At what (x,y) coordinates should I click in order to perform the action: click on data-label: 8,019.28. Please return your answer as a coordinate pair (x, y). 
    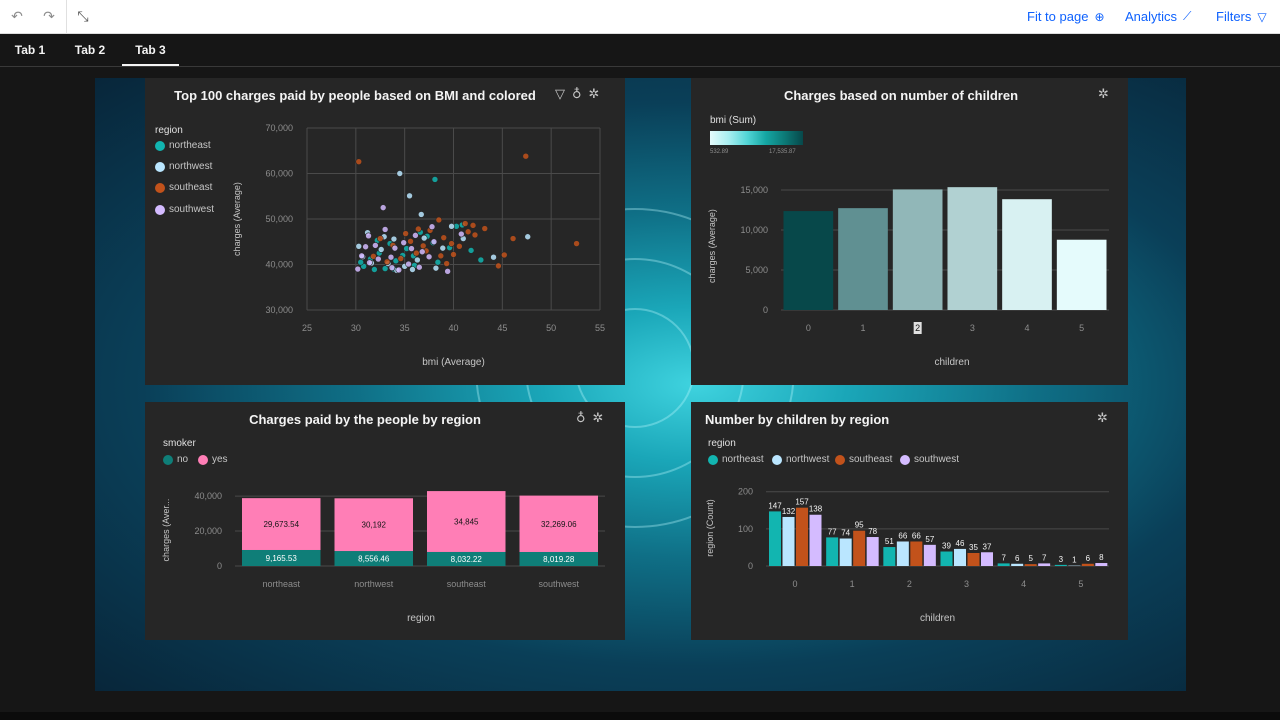
    Looking at the image, I should click on (559, 559).